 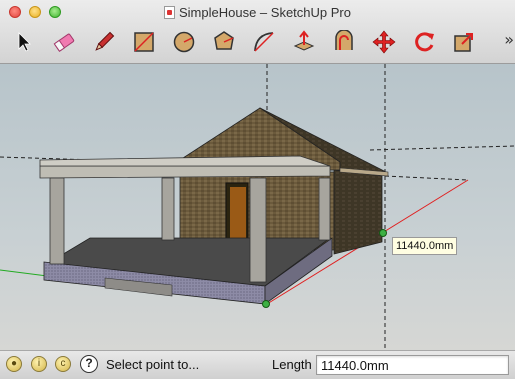 I want to click on polygon-icon, so click(x=224, y=40).